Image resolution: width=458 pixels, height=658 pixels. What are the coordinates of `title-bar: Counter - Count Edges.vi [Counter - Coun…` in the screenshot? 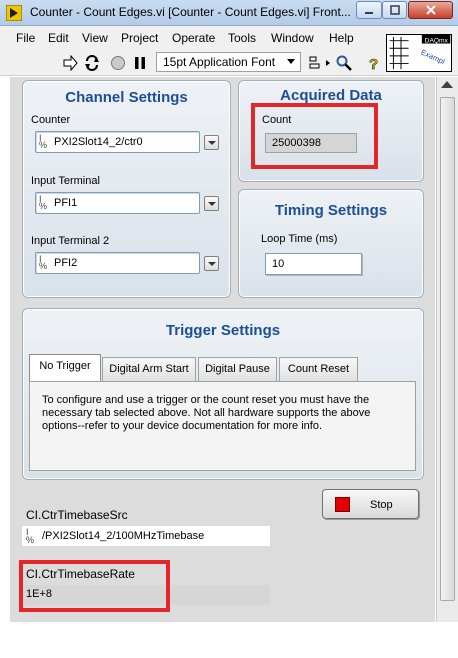 It's located at (229, 13).